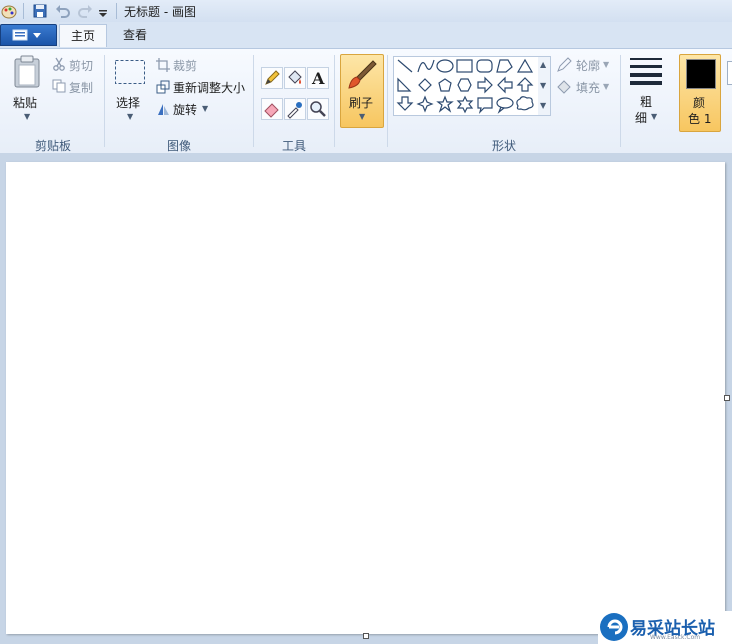 The height and width of the screenshot is (644, 732). I want to click on rect-callout-shape-icon, so click(485, 105).